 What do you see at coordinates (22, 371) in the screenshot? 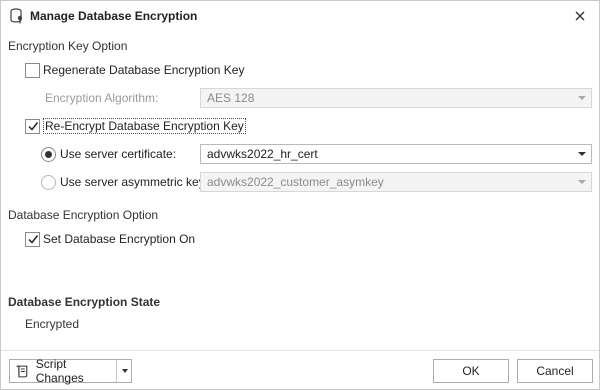
I see `script-icon` at bounding box center [22, 371].